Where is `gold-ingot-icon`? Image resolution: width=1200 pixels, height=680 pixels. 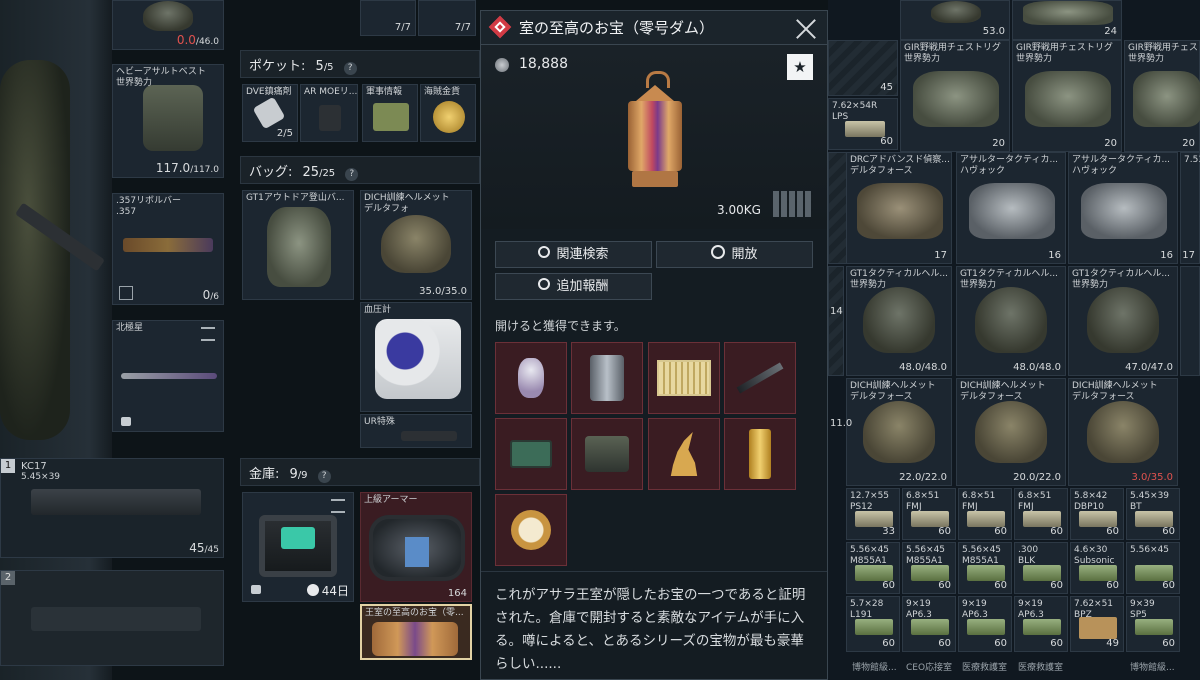 gold-ingot-icon is located at coordinates (760, 454).